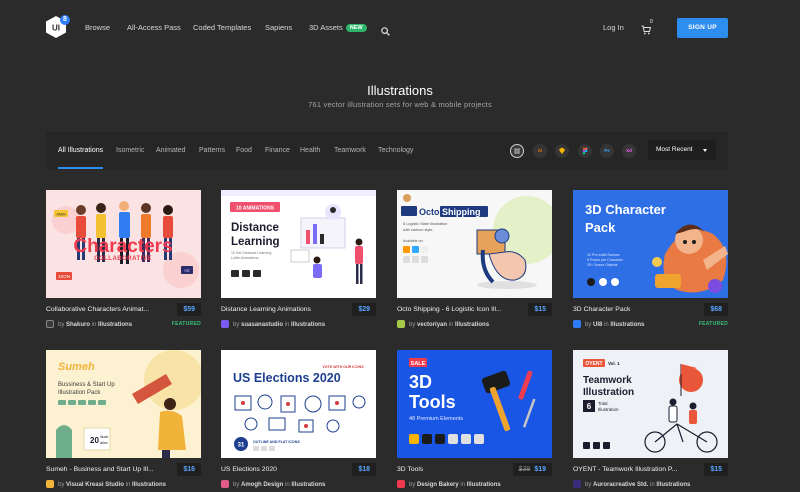 The width and height of the screenshot is (800, 492). Describe the element at coordinates (705, 150) in the screenshot. I see `chevron-down-icon` at that location.